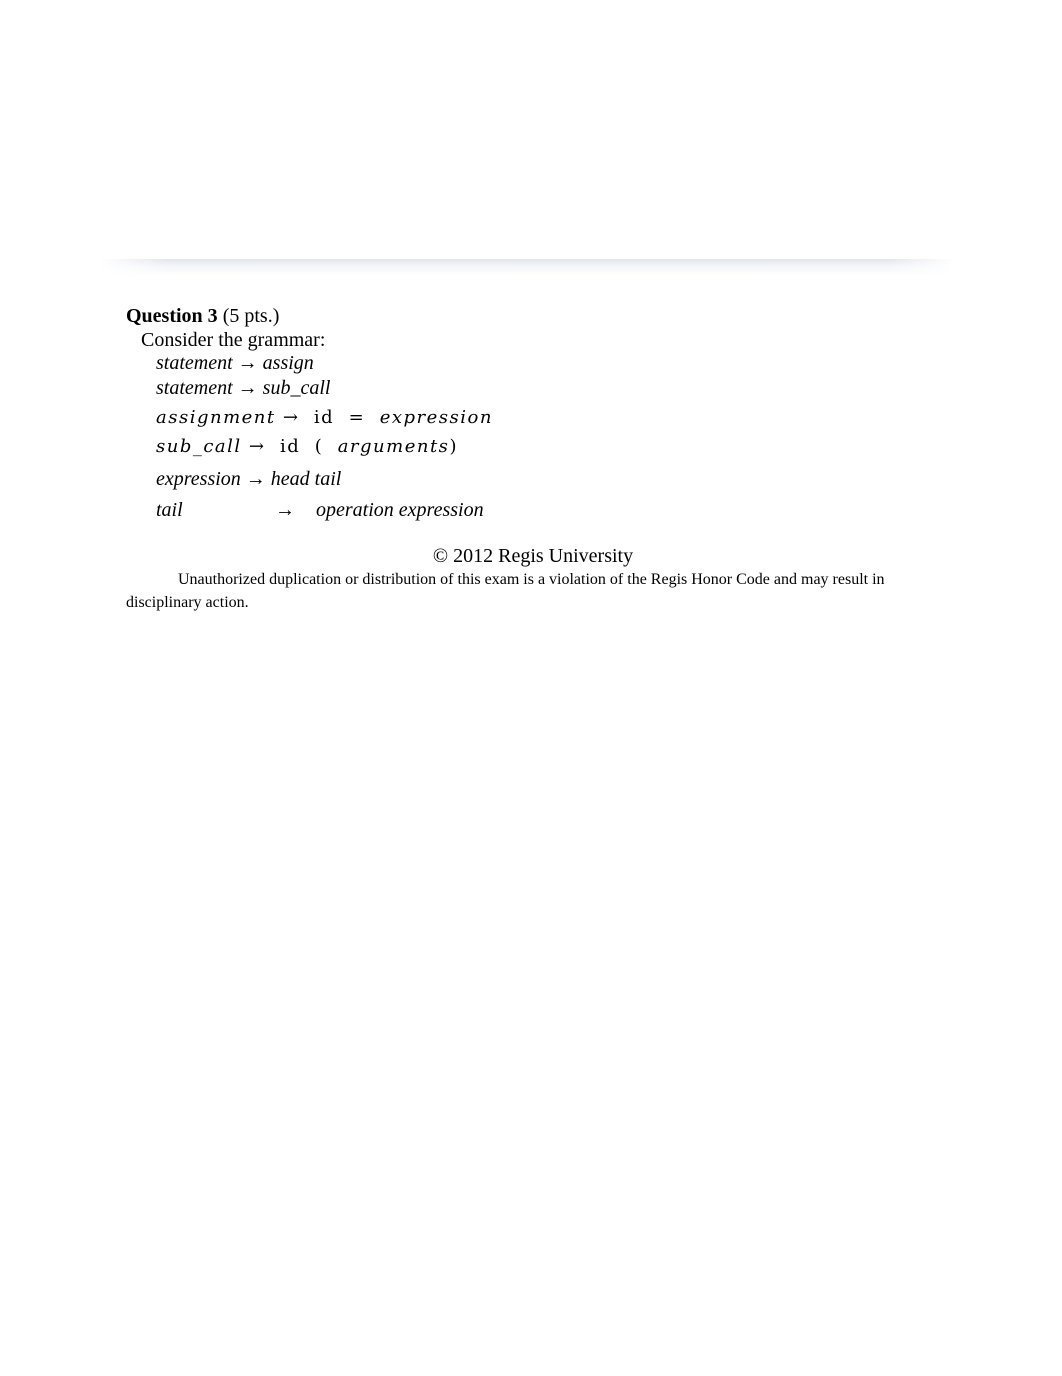 The width and height of the screenshot is (1062, 1376). I want to click on rule-rhs: assign, so click(288, 363).